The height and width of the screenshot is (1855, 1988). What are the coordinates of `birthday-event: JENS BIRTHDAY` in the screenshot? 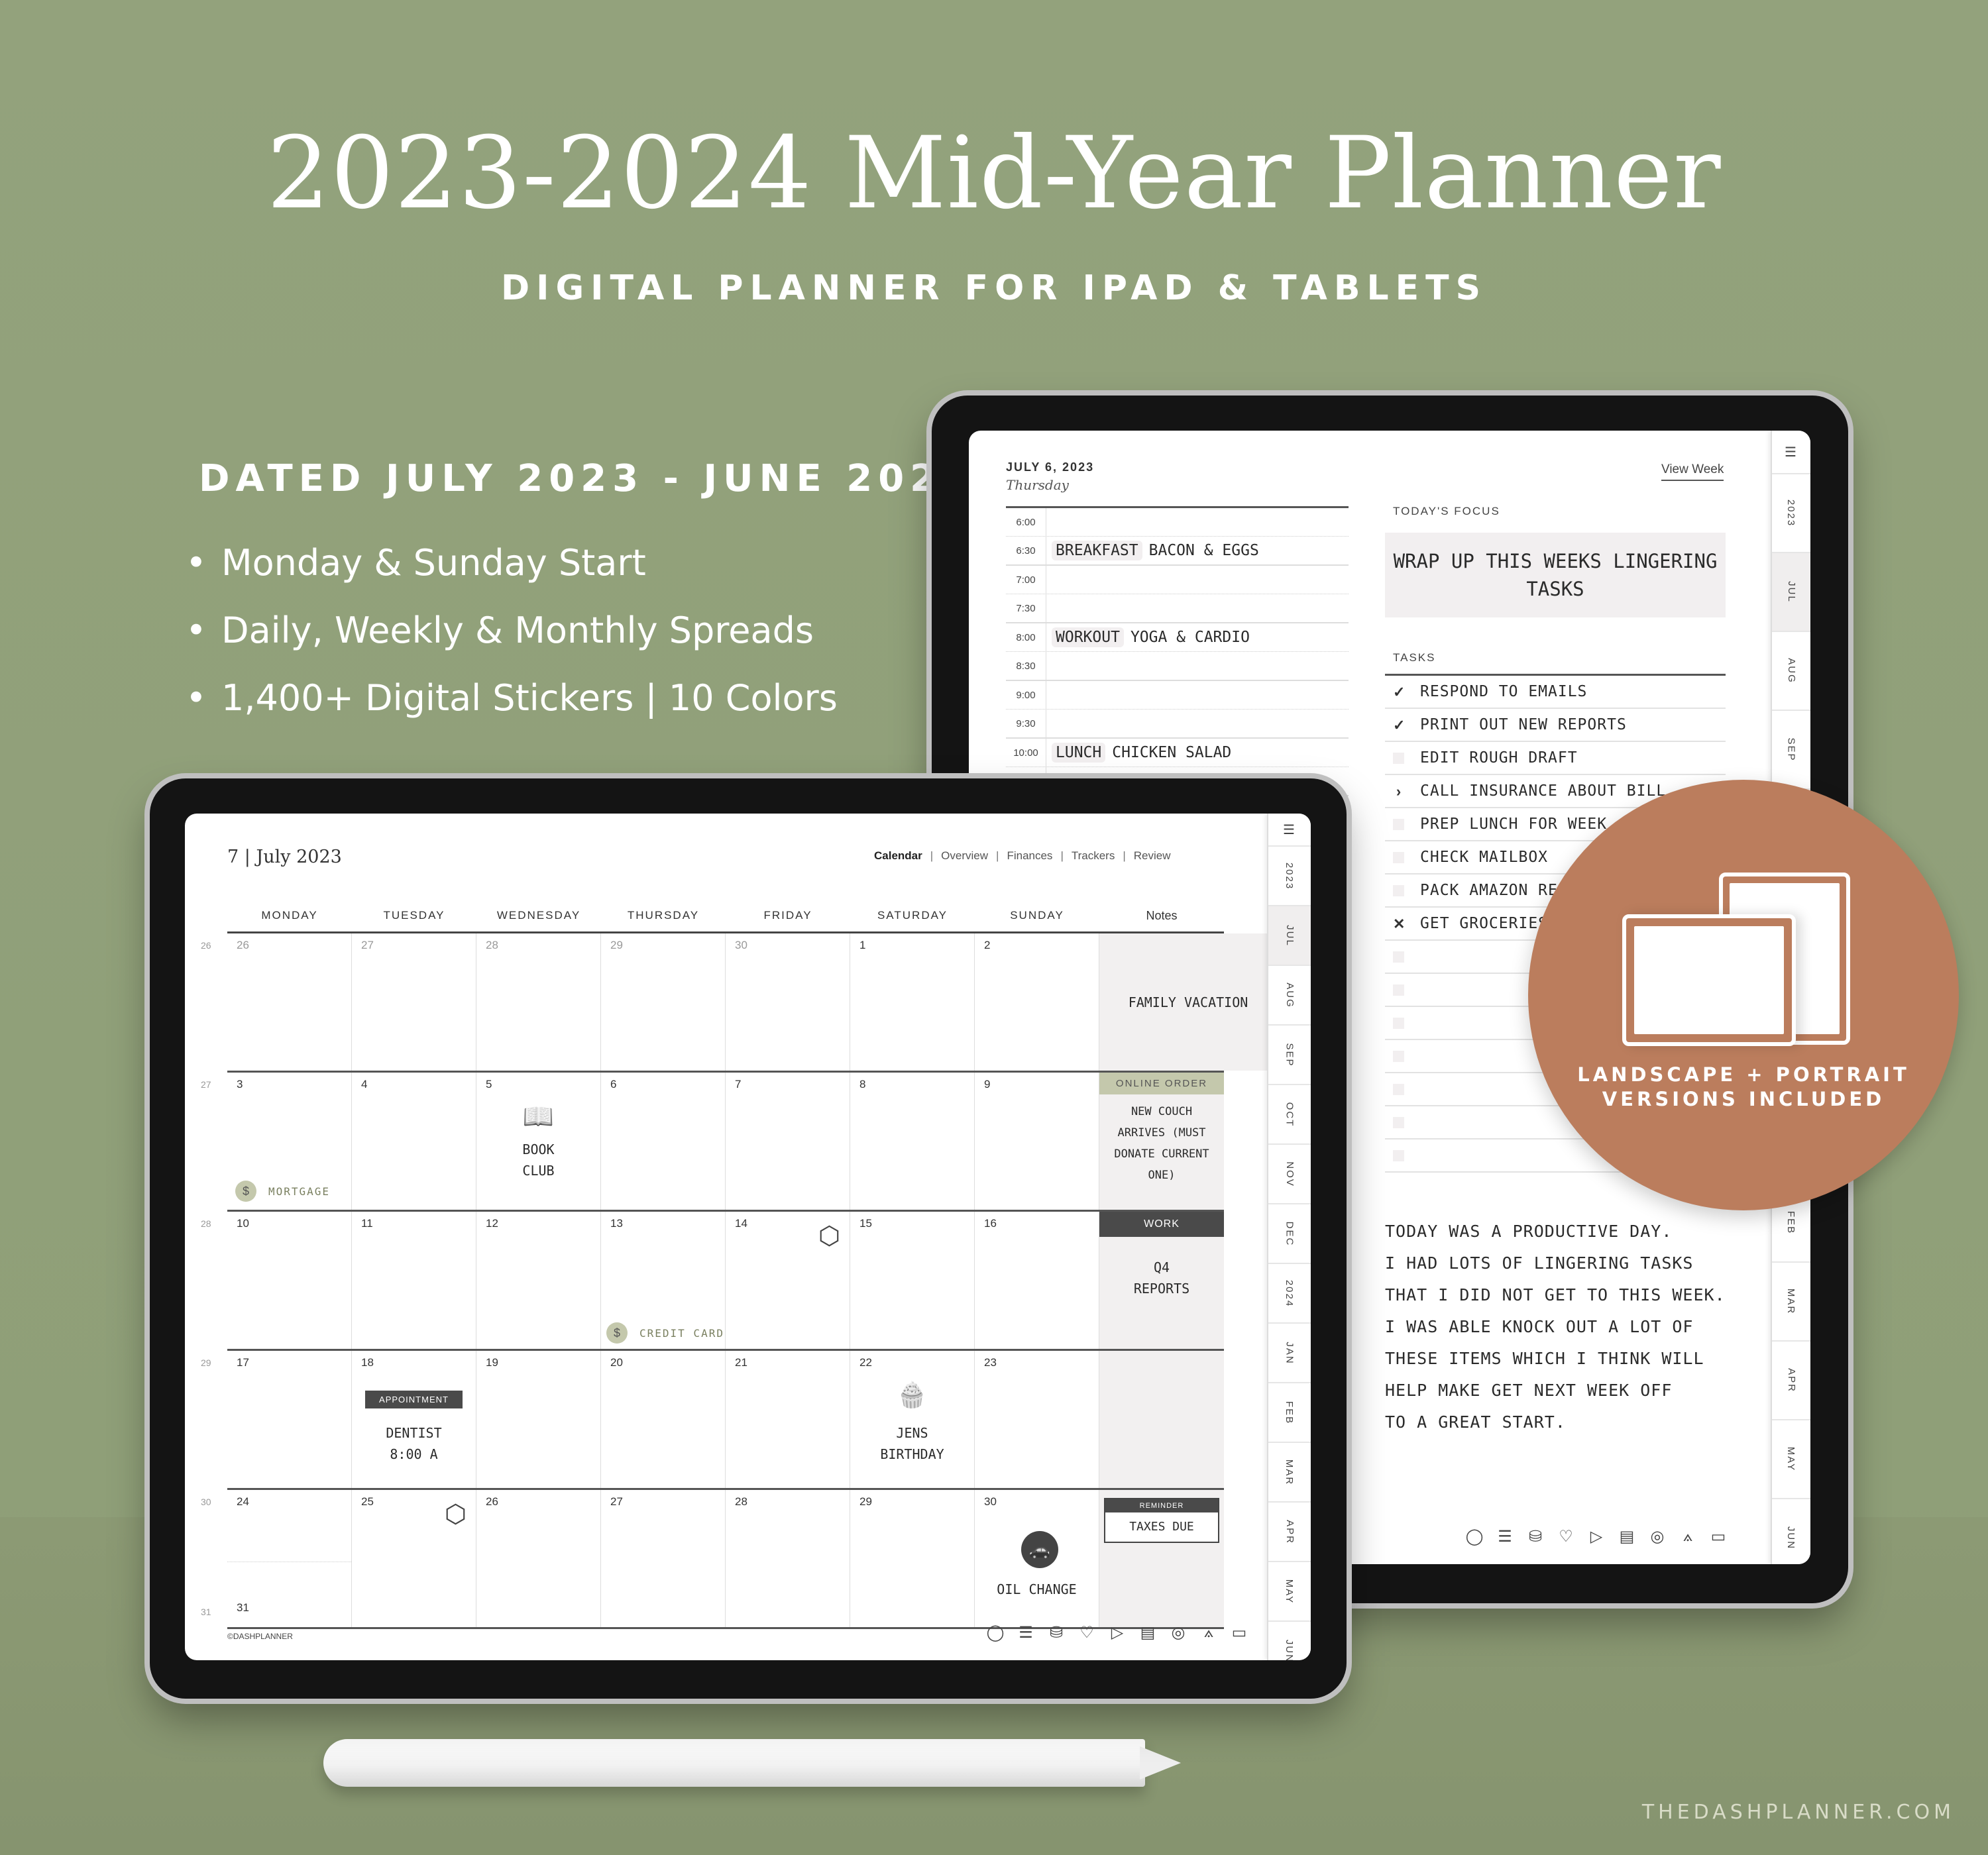 It's located at (912, 1443).